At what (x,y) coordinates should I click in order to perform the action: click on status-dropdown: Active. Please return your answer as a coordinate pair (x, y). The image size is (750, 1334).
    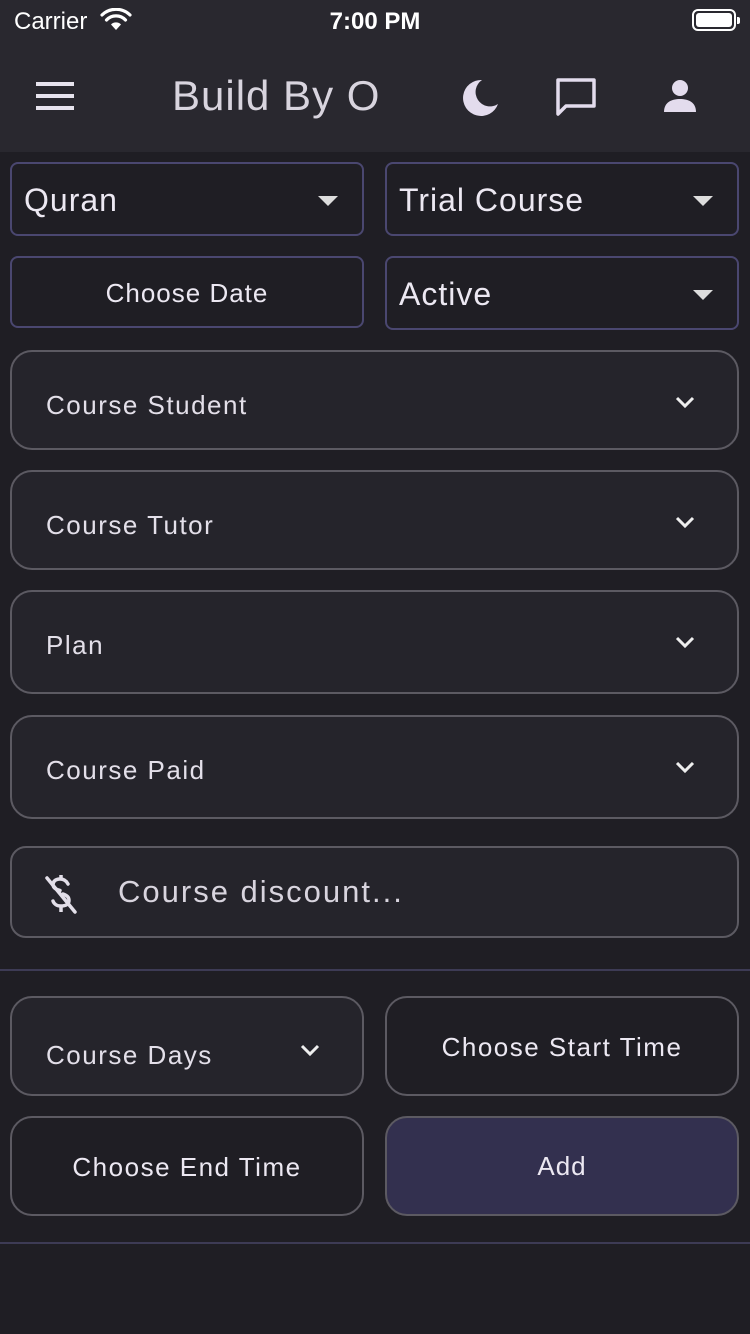
    Looking at the image, I should click on (562, 293).